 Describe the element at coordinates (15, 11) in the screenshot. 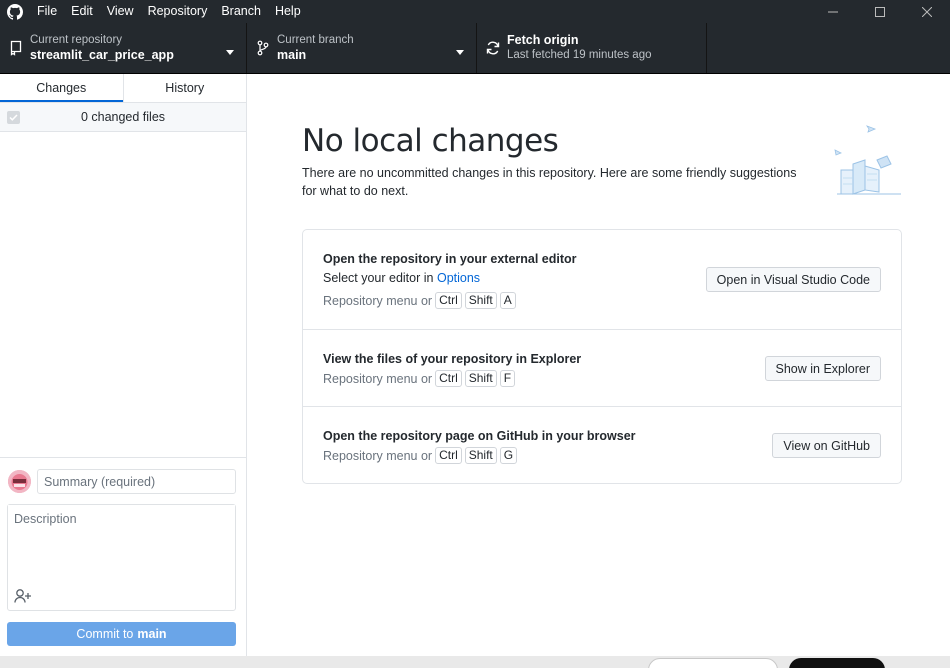

I see `github-logo-icon` at that location.